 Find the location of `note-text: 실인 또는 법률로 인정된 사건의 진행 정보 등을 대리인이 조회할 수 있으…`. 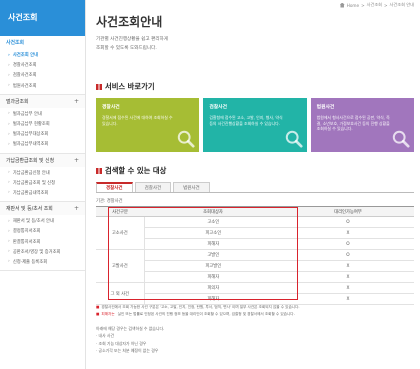

note-text: 실인 또는 법률로 인정된 사건의 진행 정보 등을 대리인이 조회할 수 있으… is located at coordinates (206, 313).